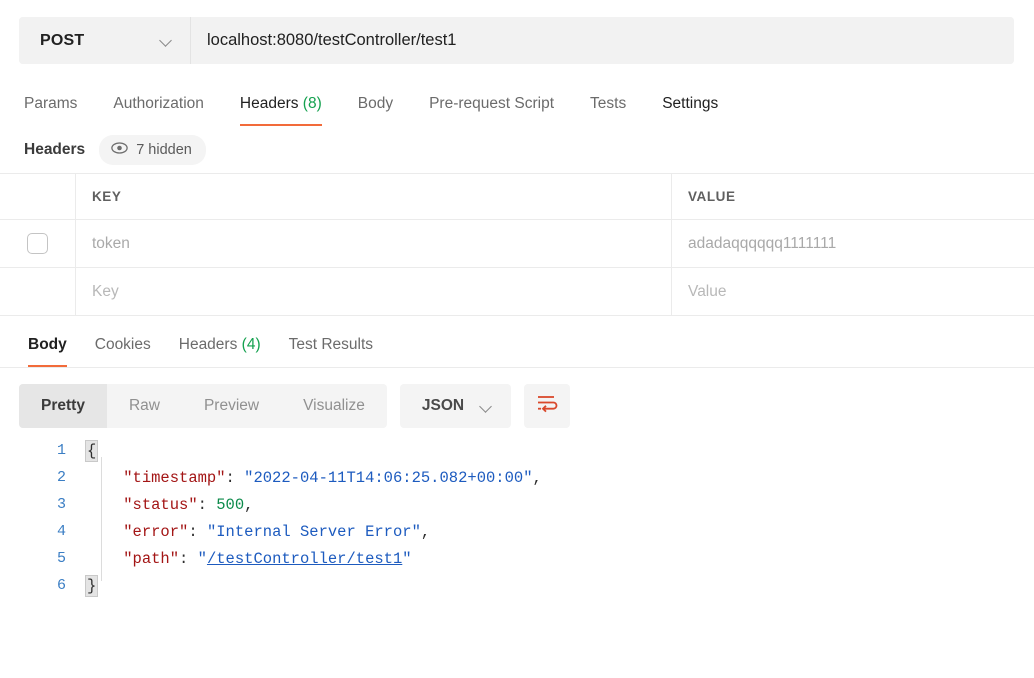 The width and height of the screenshot is (1034, 678). What do you see at coordinates (313, 531) in the screenshot?
I see `json-string-value: "Internal Server Error"` at bounding box center [313, 531].